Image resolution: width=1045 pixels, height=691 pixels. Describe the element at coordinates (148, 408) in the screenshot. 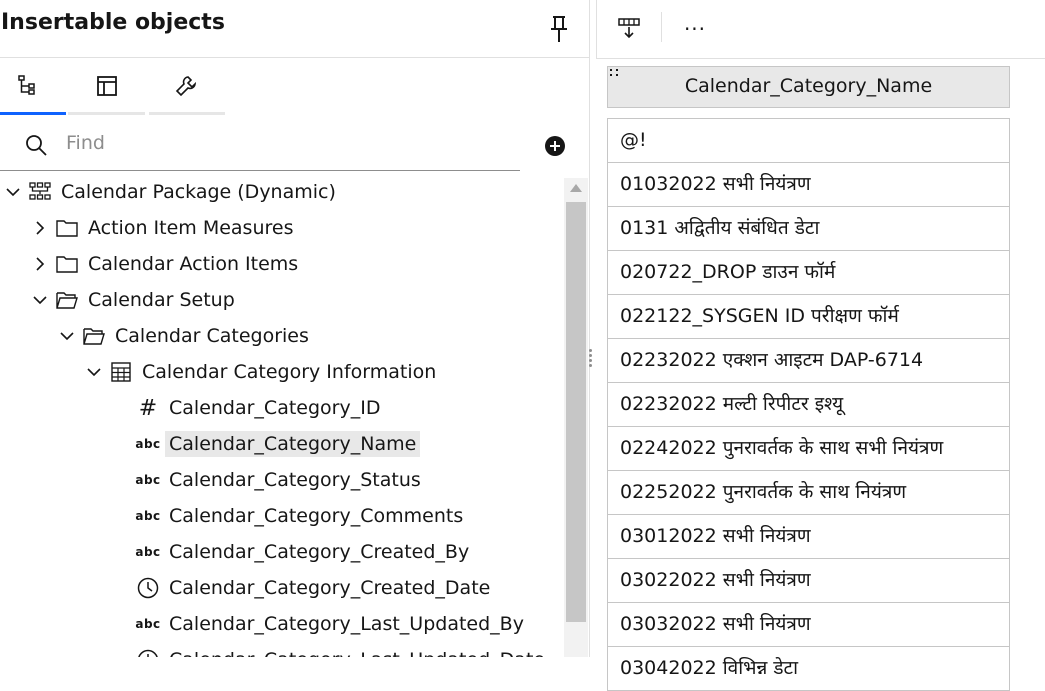

I see `number-icon: #` at that location.